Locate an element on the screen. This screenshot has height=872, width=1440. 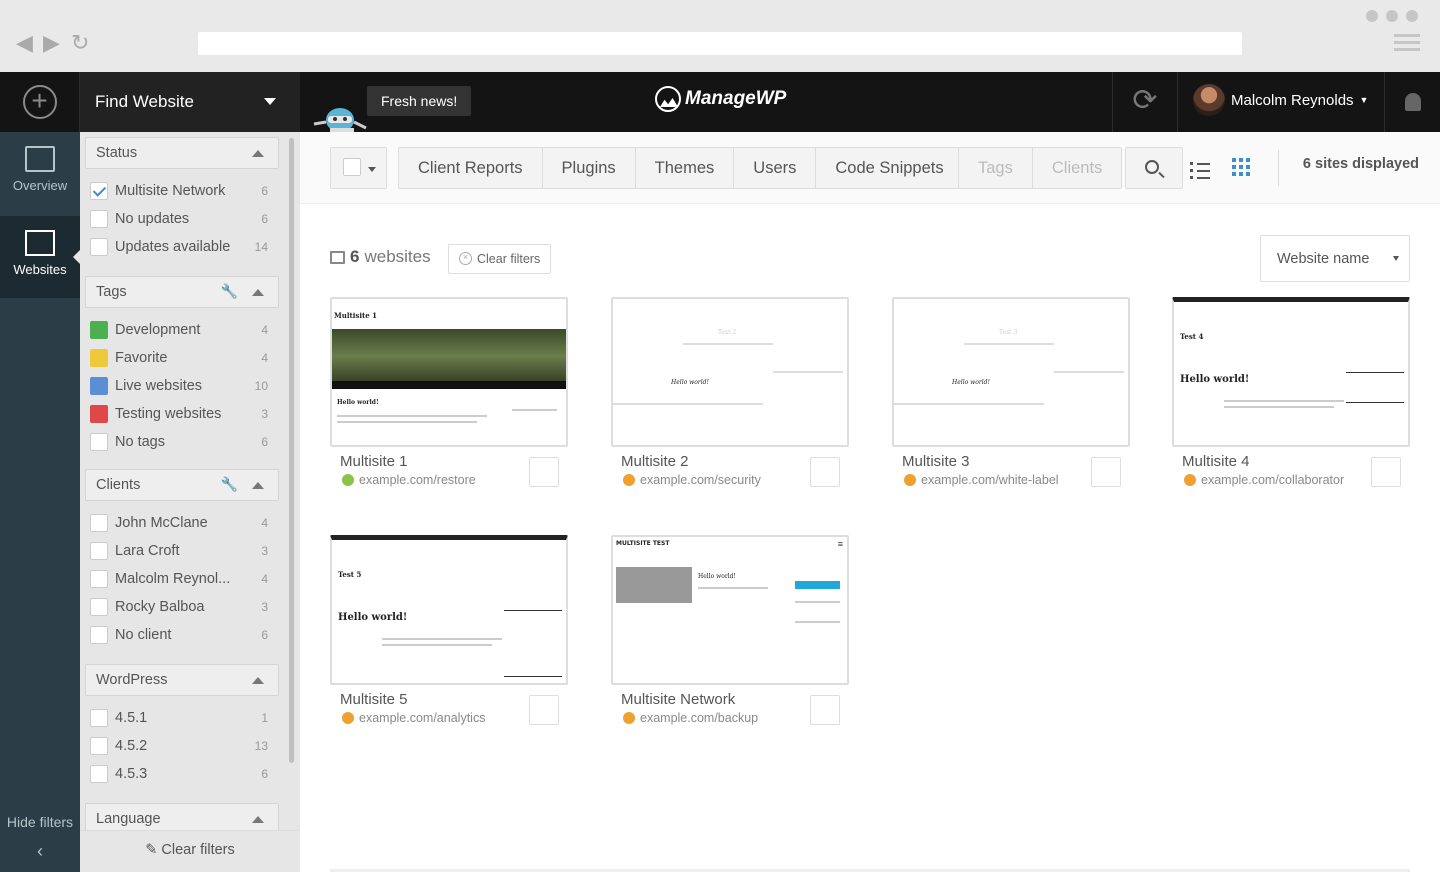
website-name: Multisite Network is located at coordinates (678, 699).